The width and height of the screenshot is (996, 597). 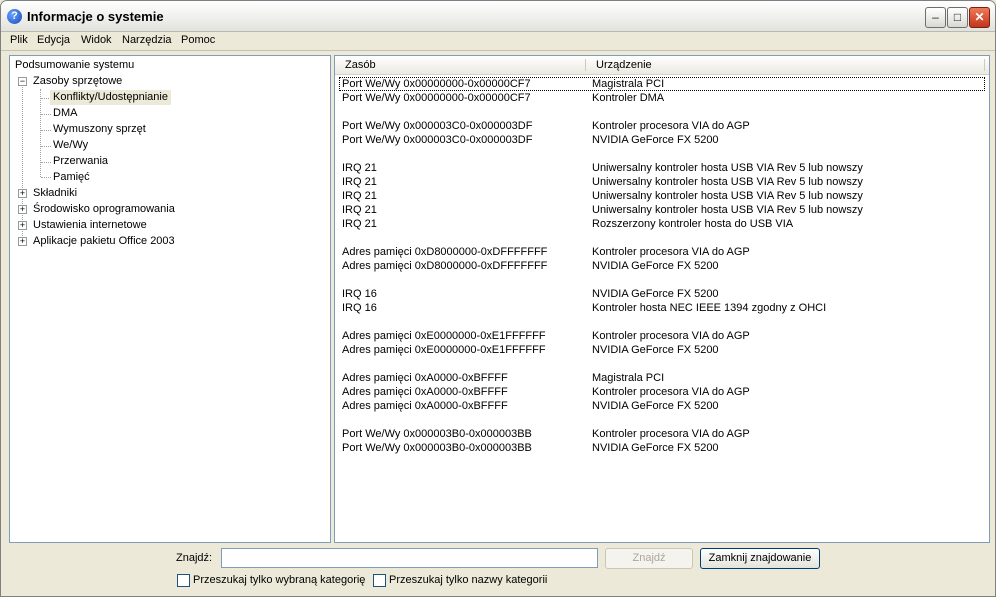 I want to click on resource-cell: Adres pamięci 0xA0000-0xBFFFF, so click(x=425, y=406).